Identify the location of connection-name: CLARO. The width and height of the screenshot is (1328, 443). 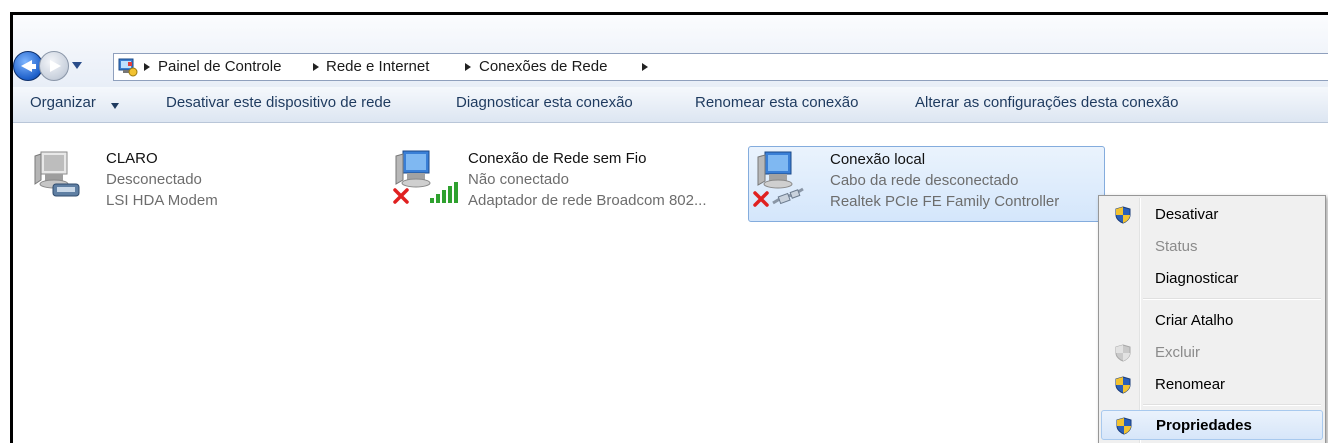
(132, 158).